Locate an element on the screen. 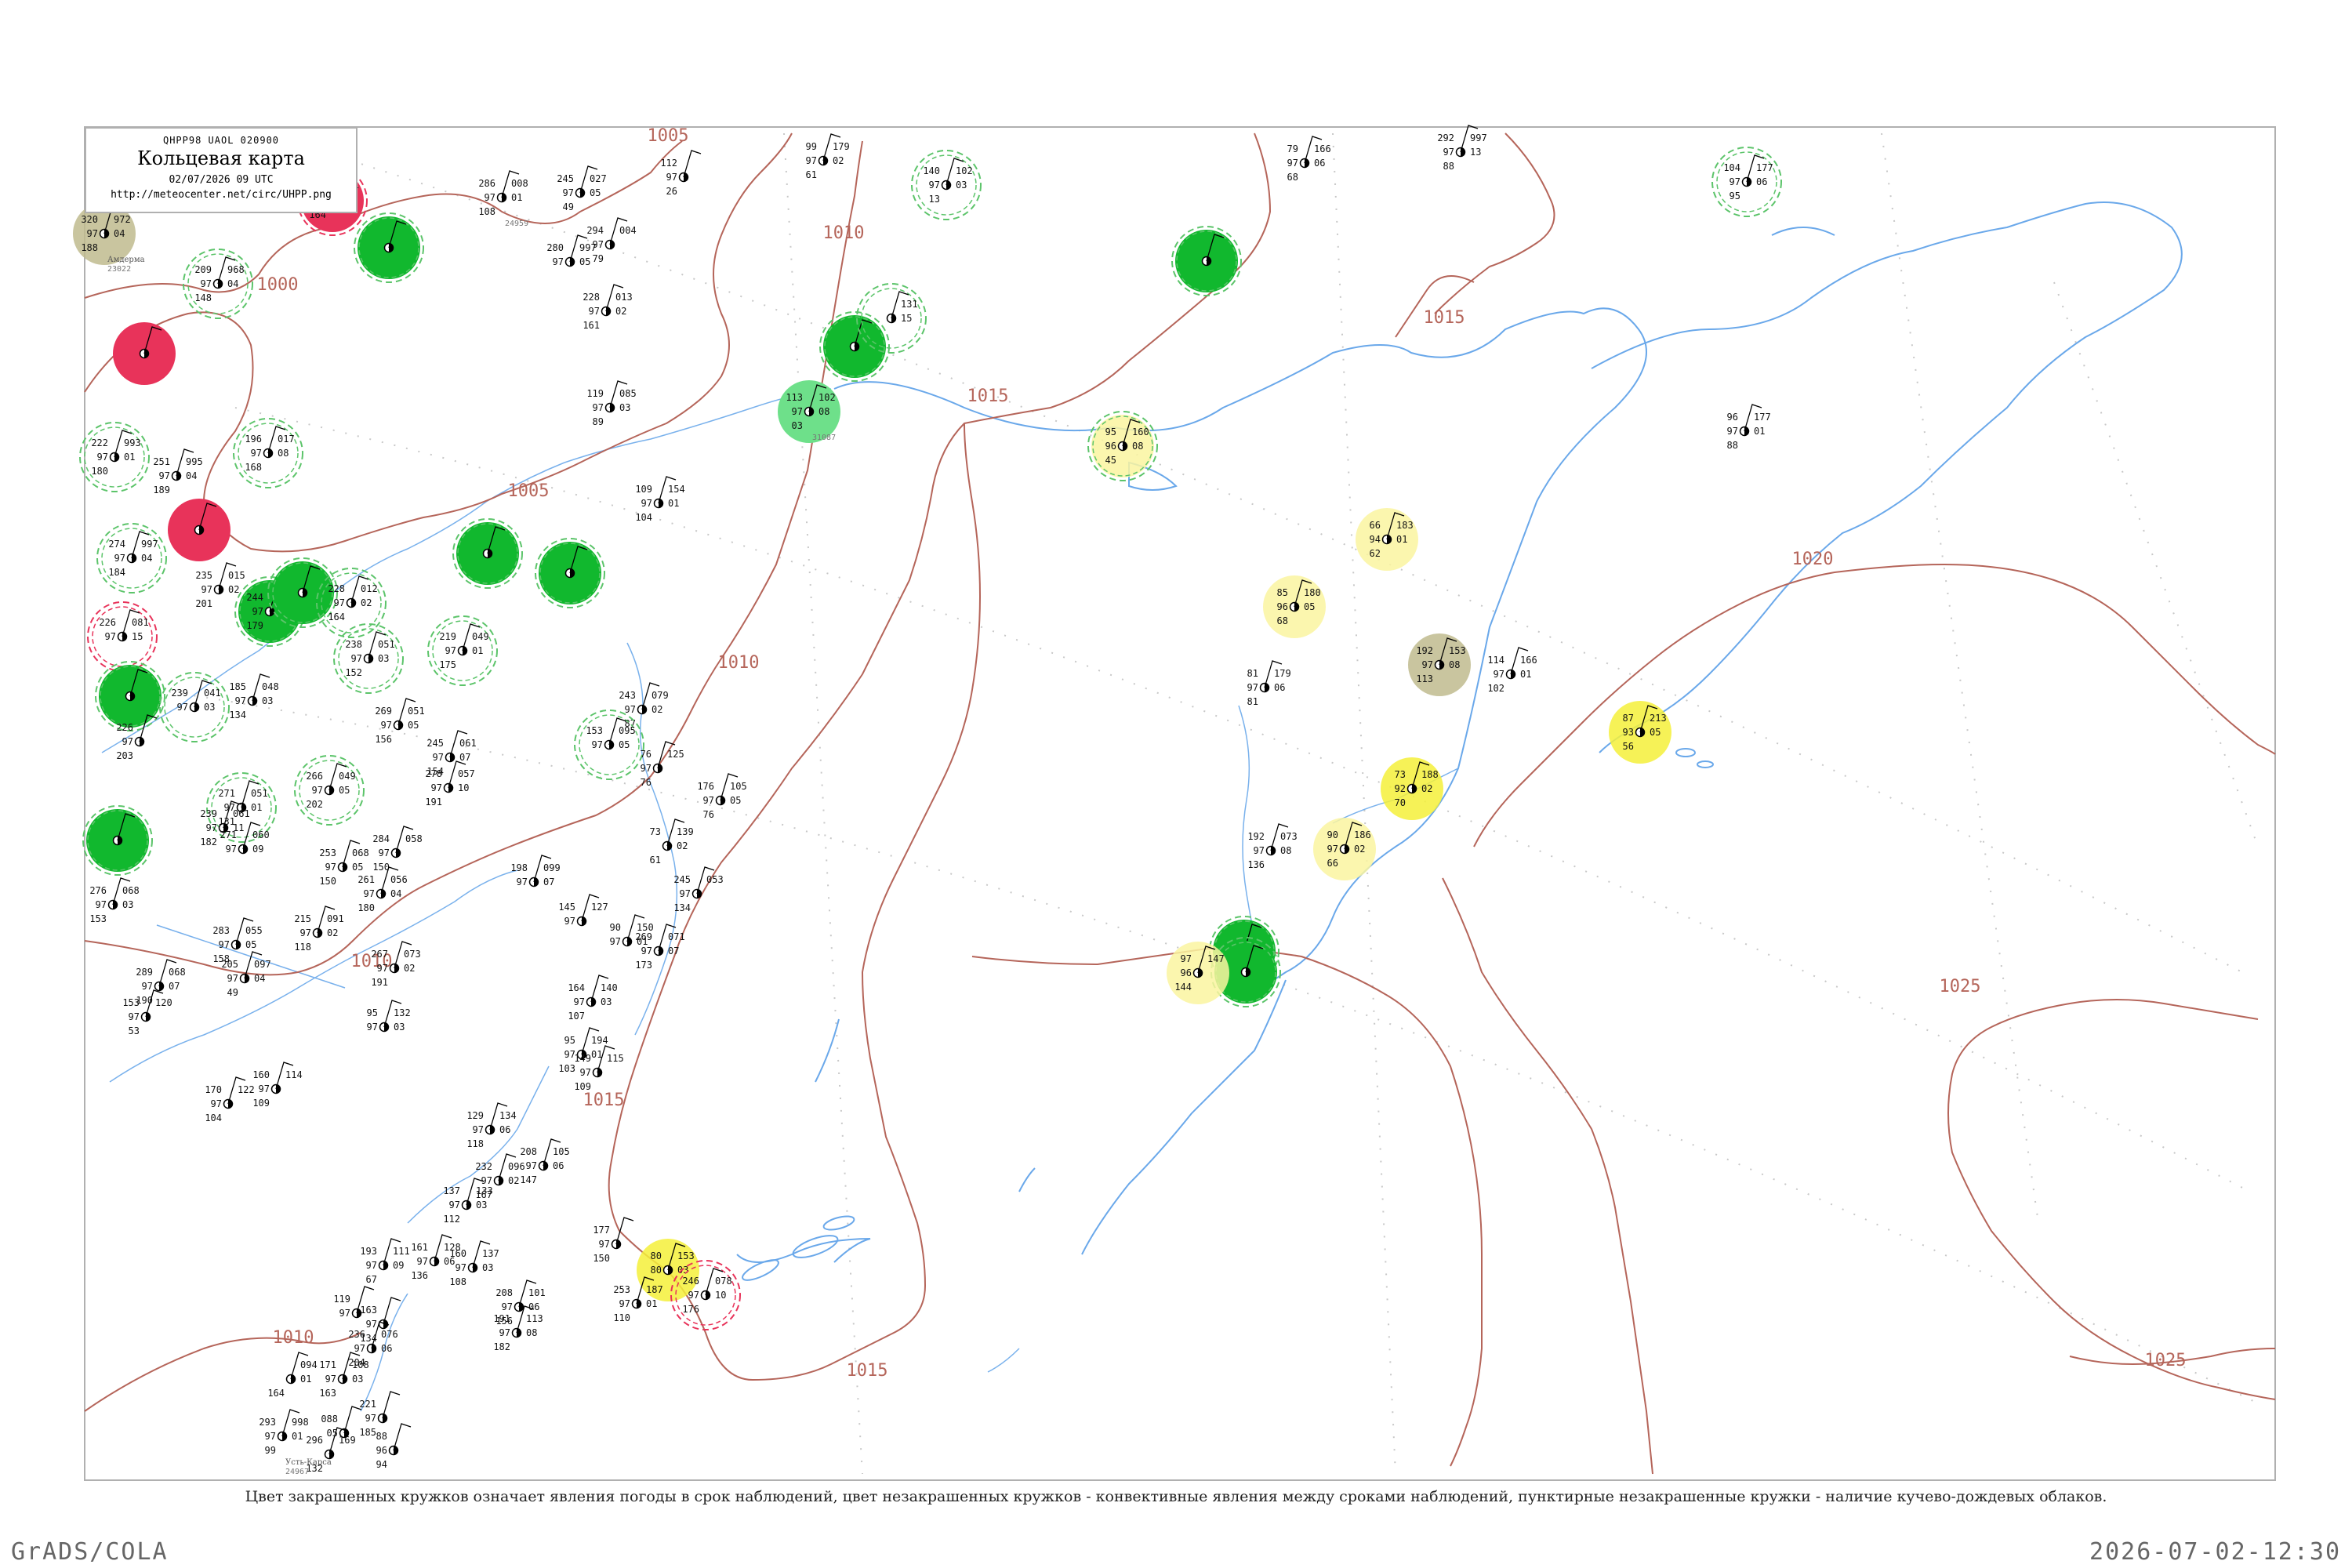  station-value-tl: 161 is located at coordinates (420, 1247).